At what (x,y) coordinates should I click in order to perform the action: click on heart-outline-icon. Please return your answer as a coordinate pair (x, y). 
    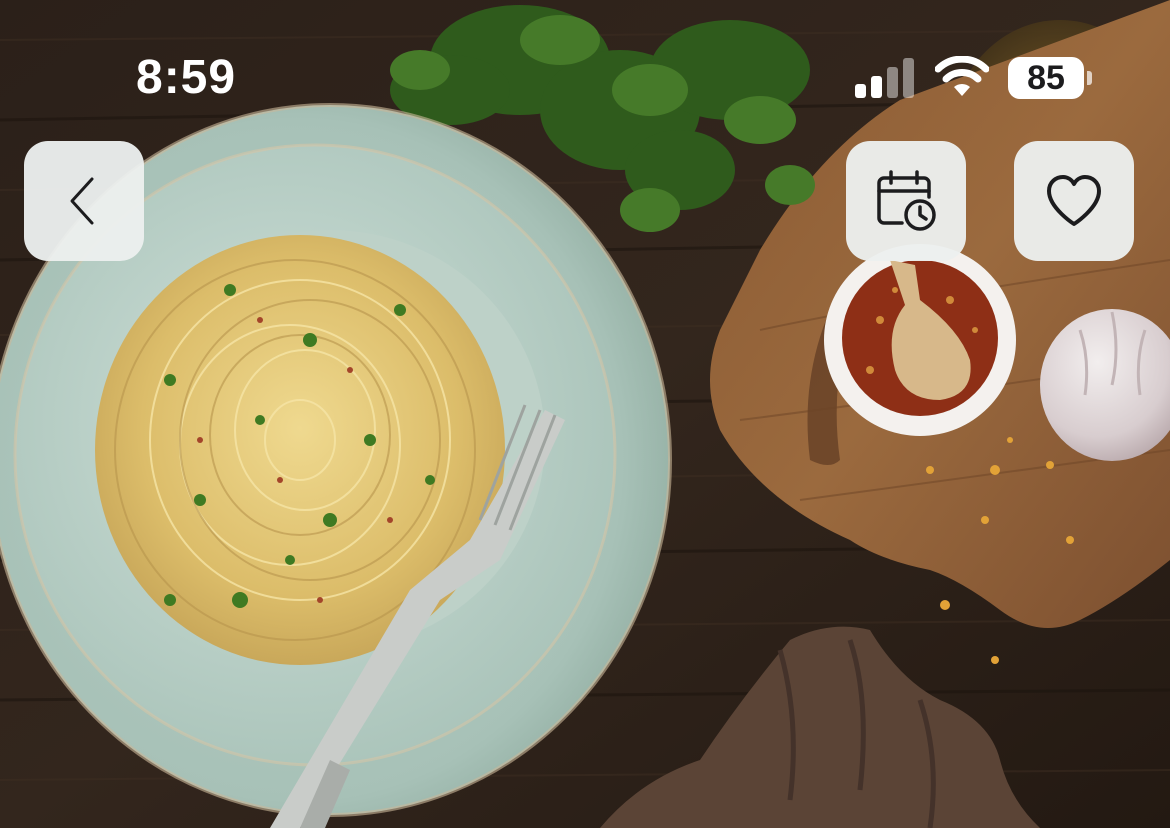
    Looking at the image, I should click on (1074, 200).